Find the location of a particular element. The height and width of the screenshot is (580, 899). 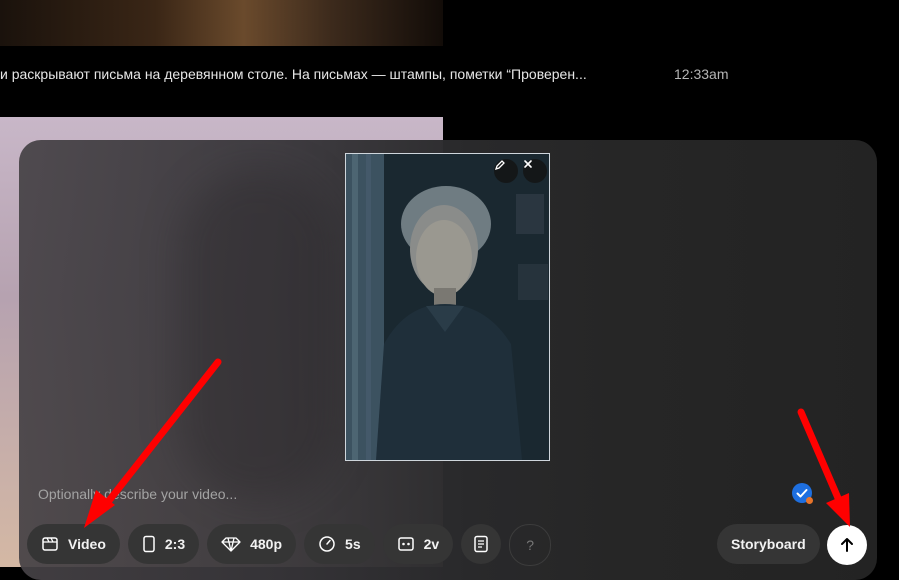

help-button: ? is located at coordinates (530, 545).